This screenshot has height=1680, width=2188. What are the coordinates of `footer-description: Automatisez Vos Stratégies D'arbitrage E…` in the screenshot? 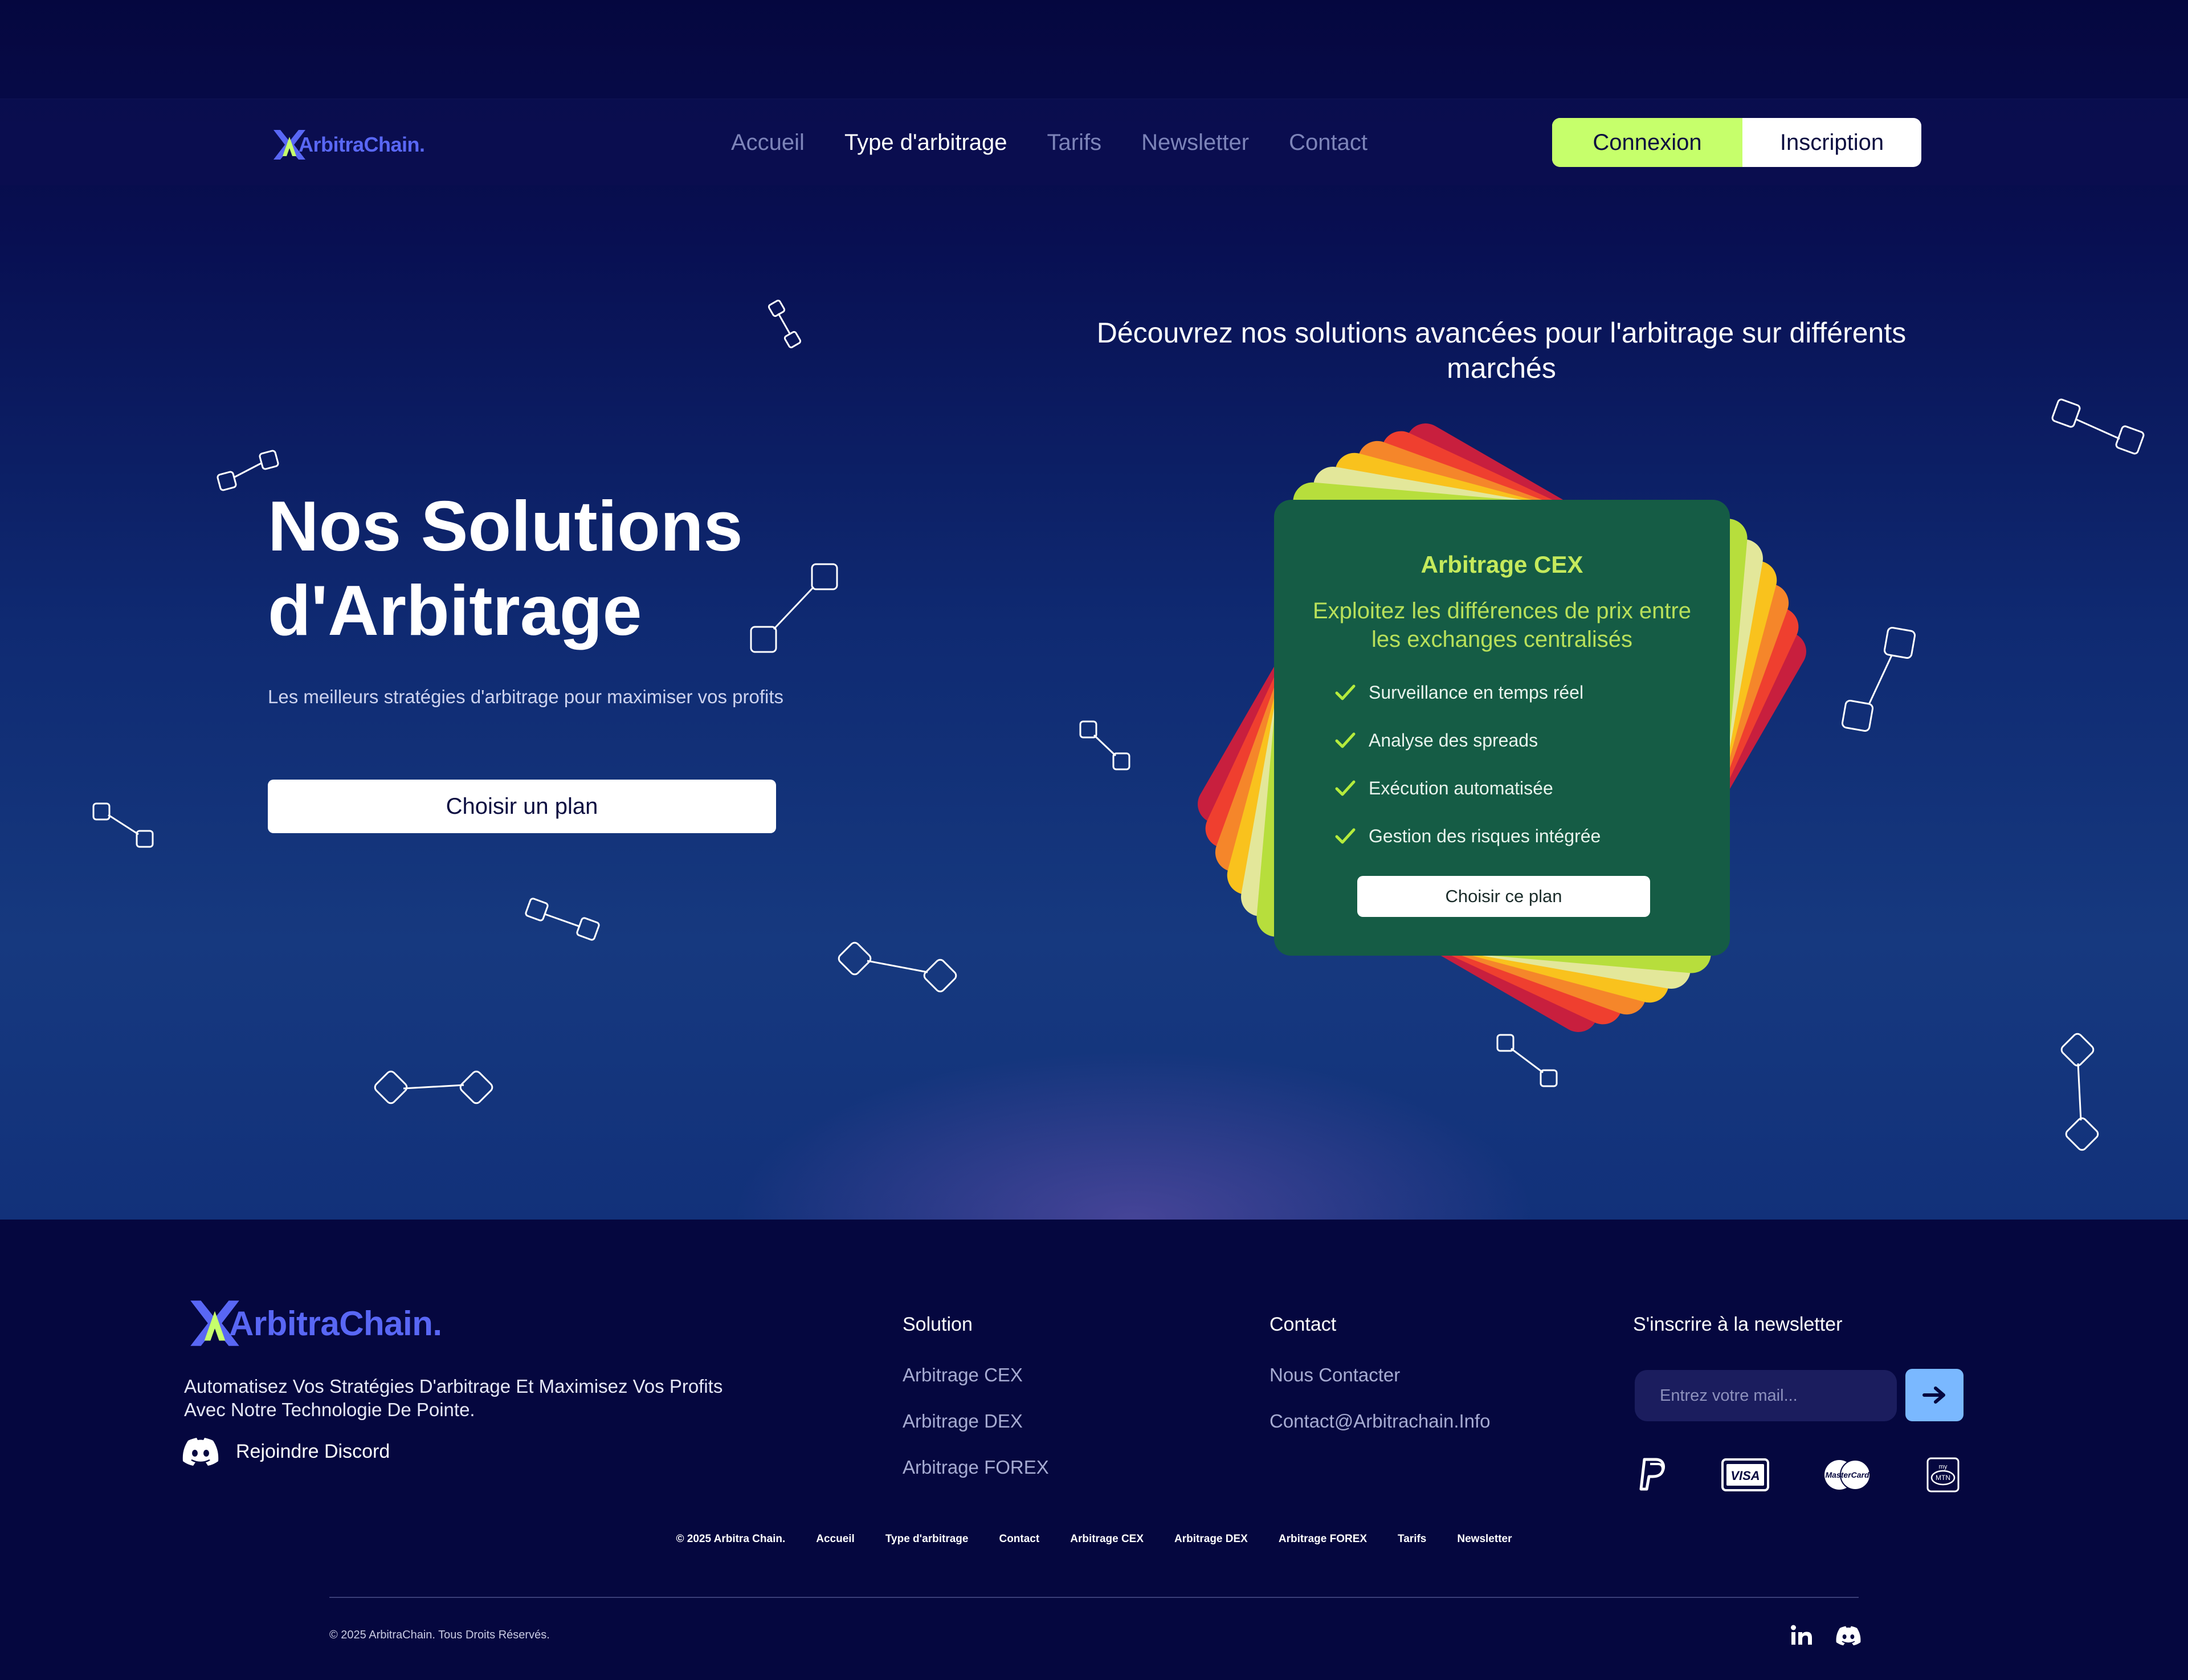 It's located at (453, 1398).